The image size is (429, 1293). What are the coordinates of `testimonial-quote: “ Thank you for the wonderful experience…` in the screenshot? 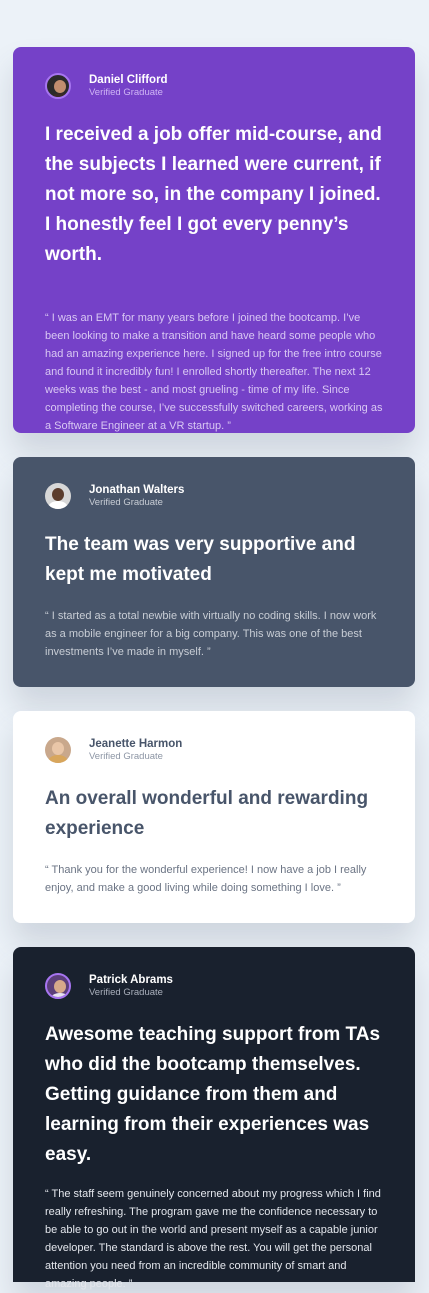 It's located at (206, 879).